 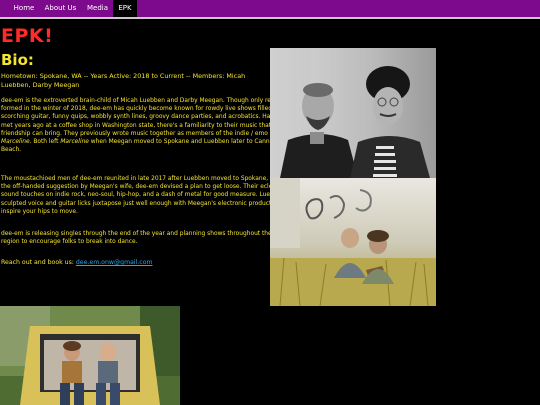 What do you see at coordinates (114, 262) in the screenshot?
I see `contact-email-link: dee.em.onw@gmail.com` at bounding box center [114, 262].